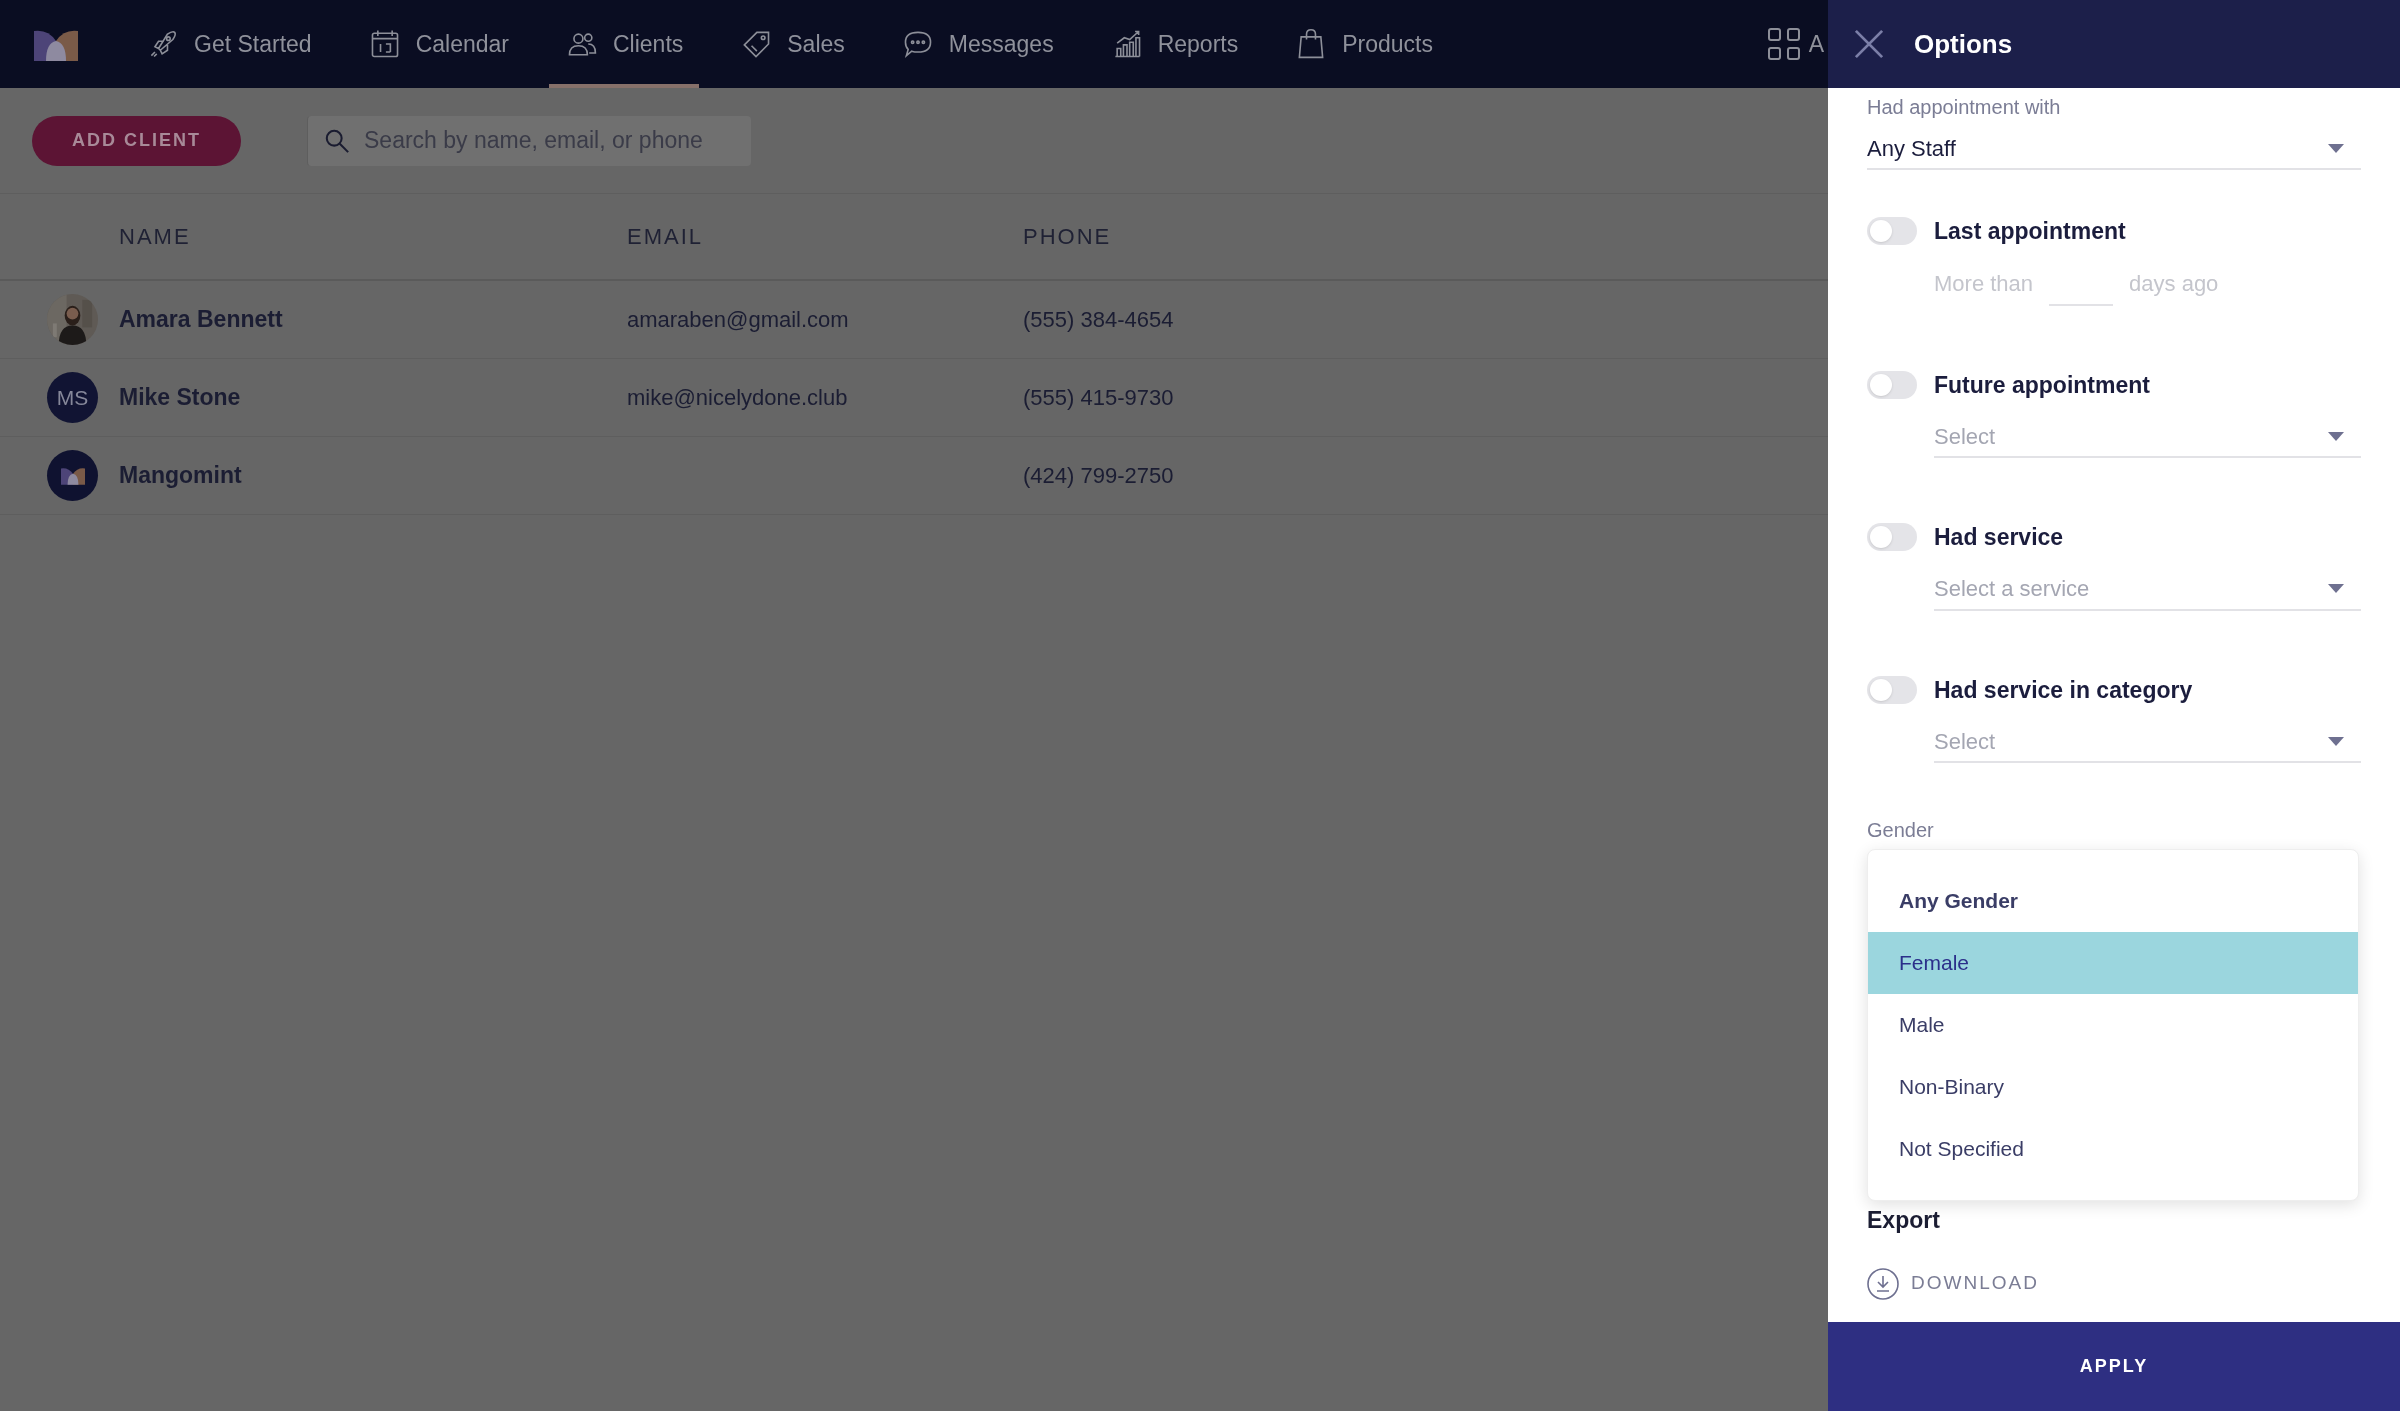  I want to click on panel-title: Options, so click(1963, 44).